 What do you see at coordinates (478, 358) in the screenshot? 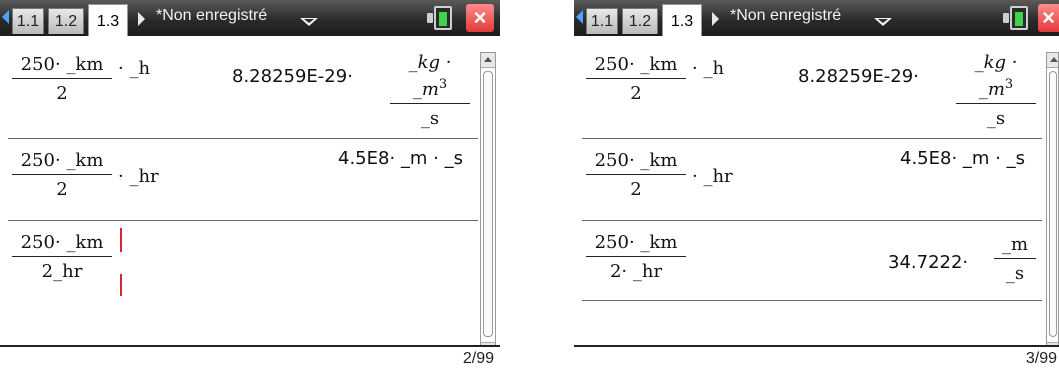
I see `page-count: 2/99` at bounding box center [478, 358].